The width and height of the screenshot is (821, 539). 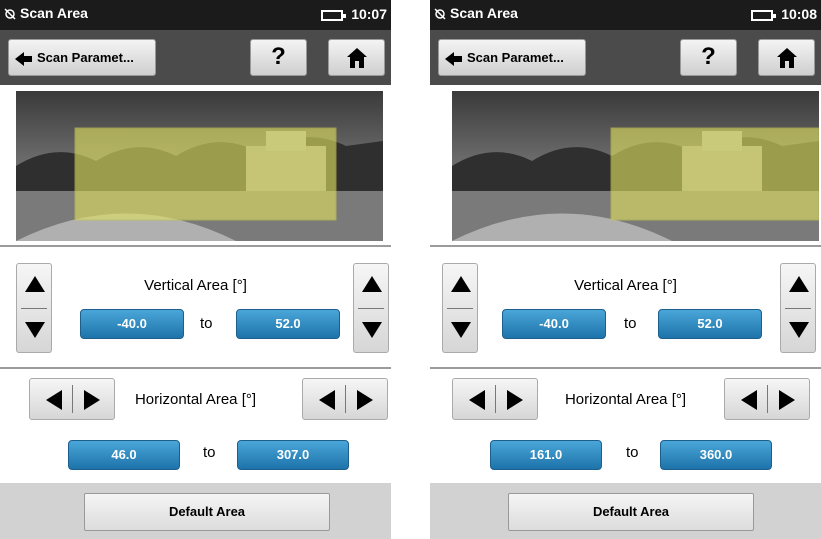 What do you see at coordinates (799, 14) in the screenshot?
I see `clock: 10:08` at bounding box center [799, 14].